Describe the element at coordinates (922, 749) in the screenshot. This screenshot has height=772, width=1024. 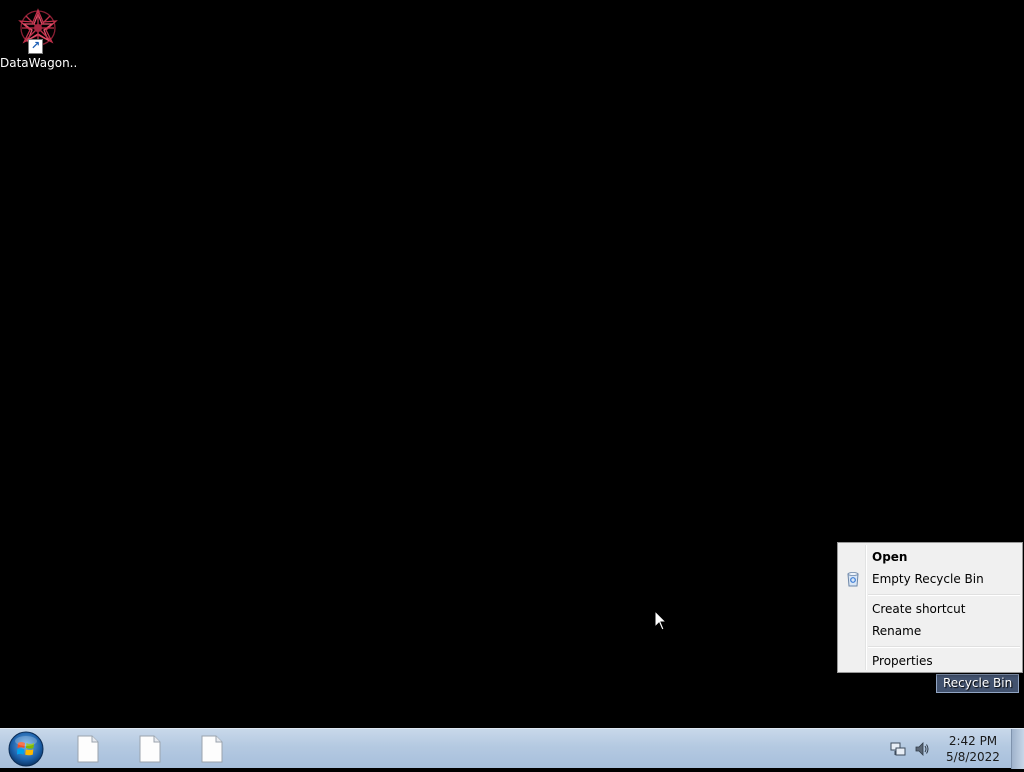
I see `volume-icon` at that location.